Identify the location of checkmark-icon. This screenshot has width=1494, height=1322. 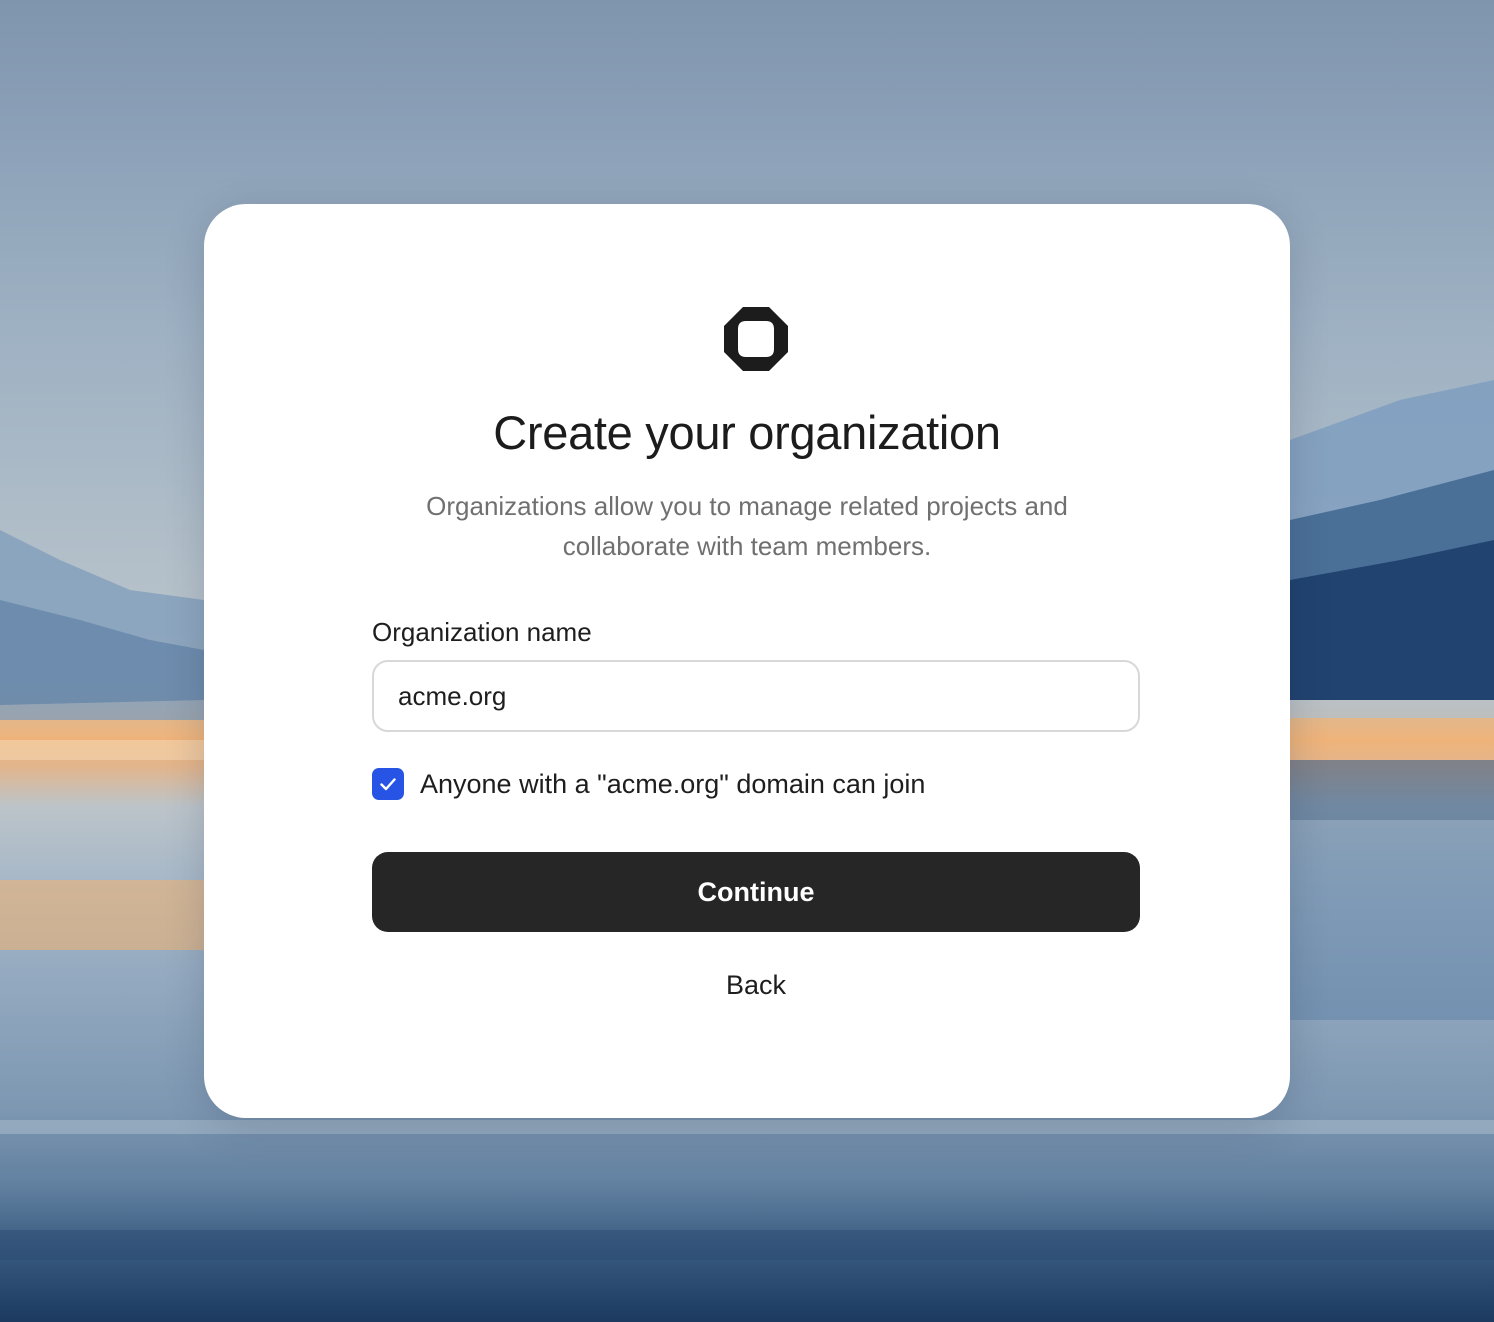
(388, 784).